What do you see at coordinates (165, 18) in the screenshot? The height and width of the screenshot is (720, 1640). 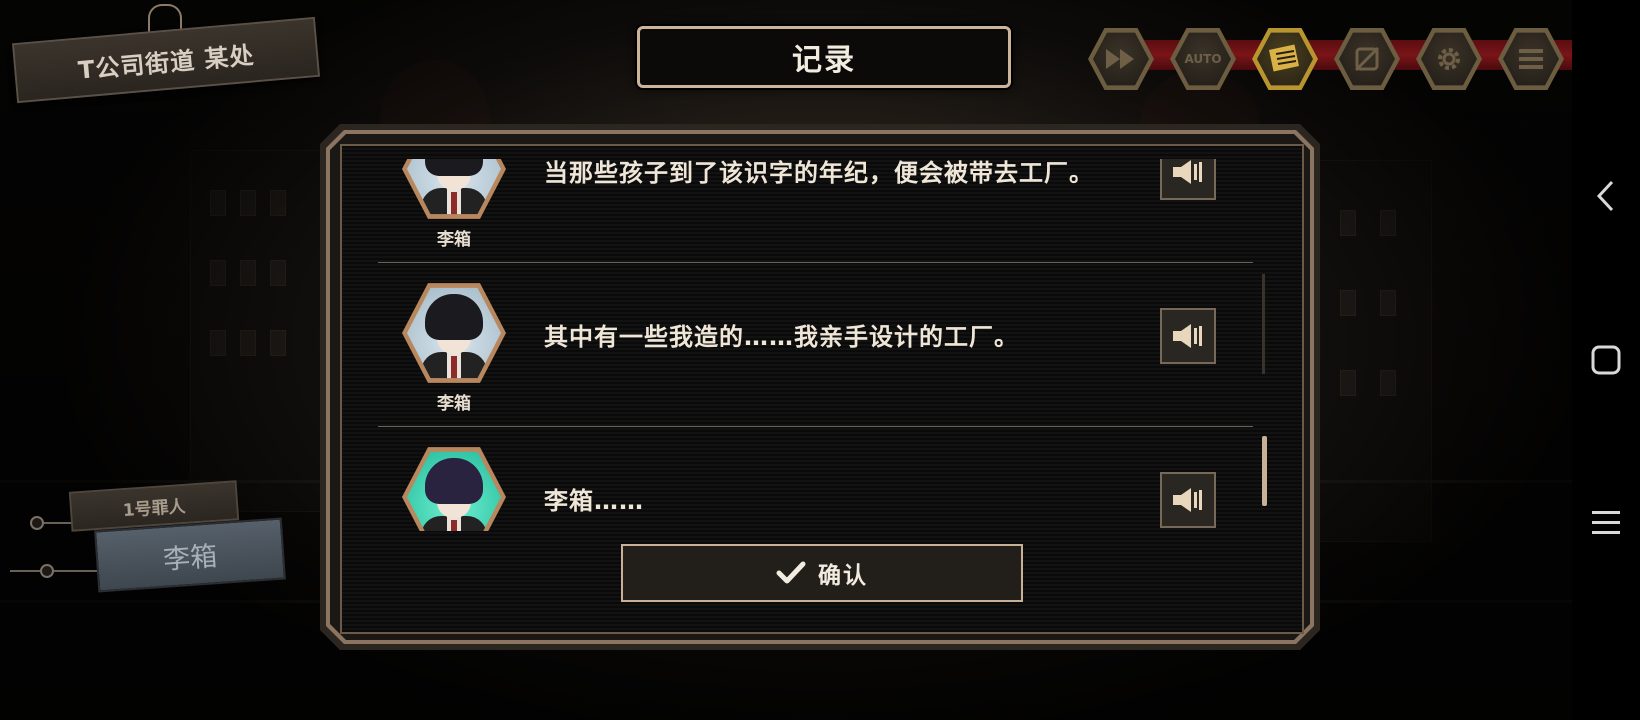 I see `plaque-hanger` at bounding box center [165, 18].